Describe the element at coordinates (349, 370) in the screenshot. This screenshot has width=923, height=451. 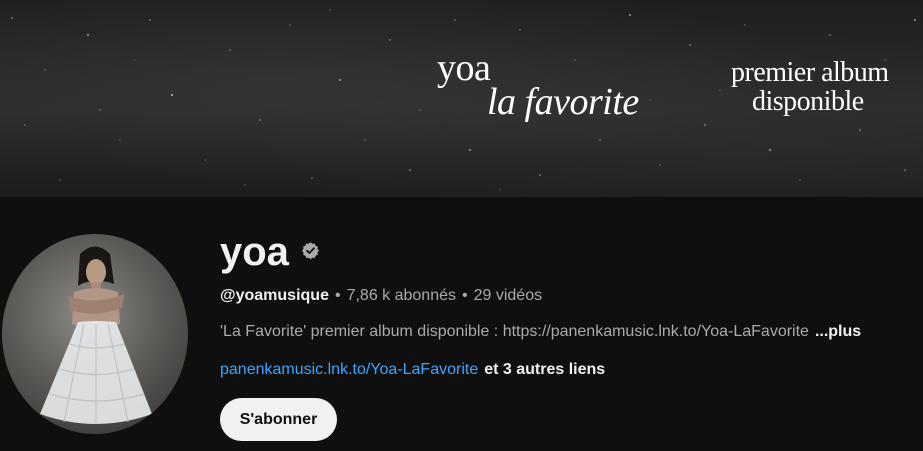
I see `channel-link: panenkamusic.lnk.to/Yoa-LaFavorite` at that location.